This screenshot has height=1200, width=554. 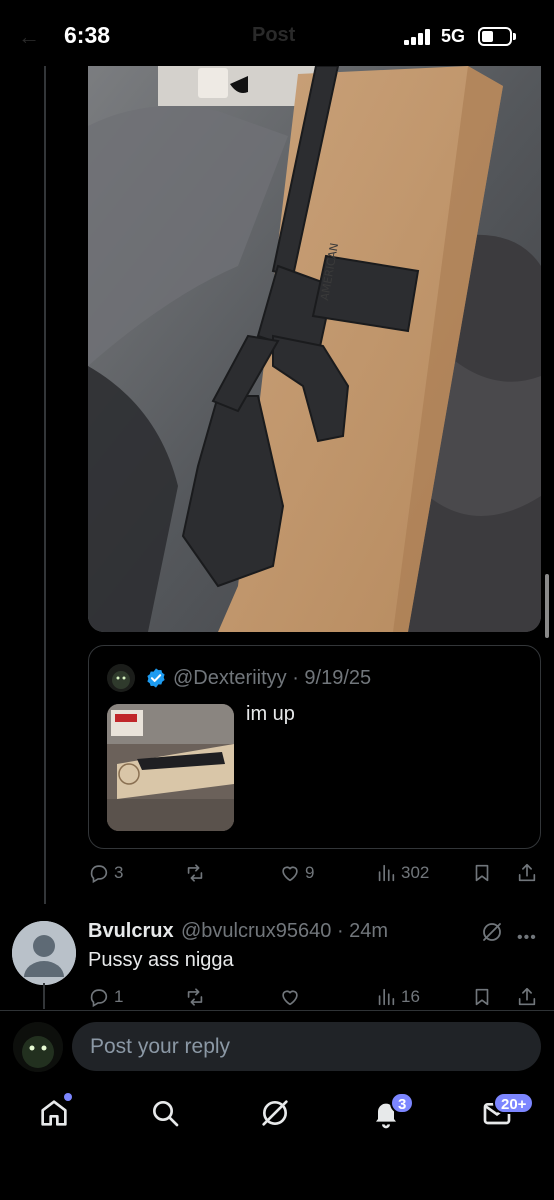 What do you see at coordinates (314, 997) in the screenshot?
I see `reply-actions: 1 16` at bounding box center [314, 997].